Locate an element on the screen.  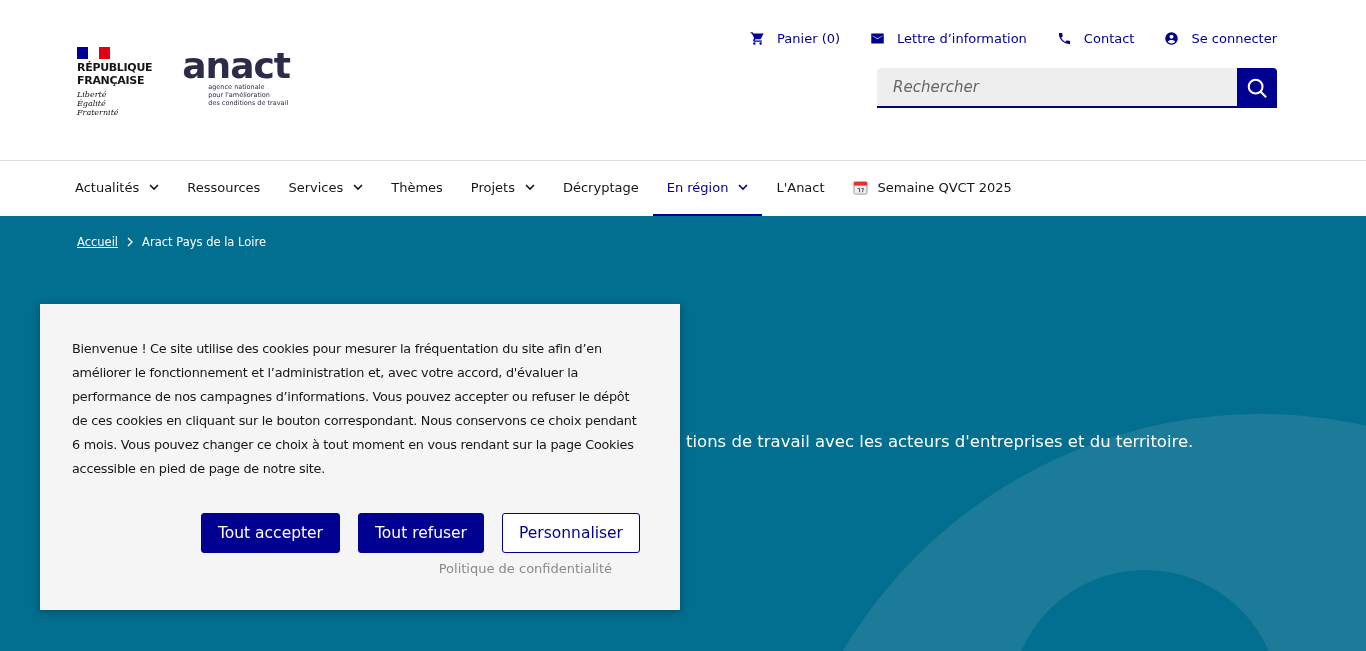
nav-tab: Thèmes is located at coordinates (417, 188).